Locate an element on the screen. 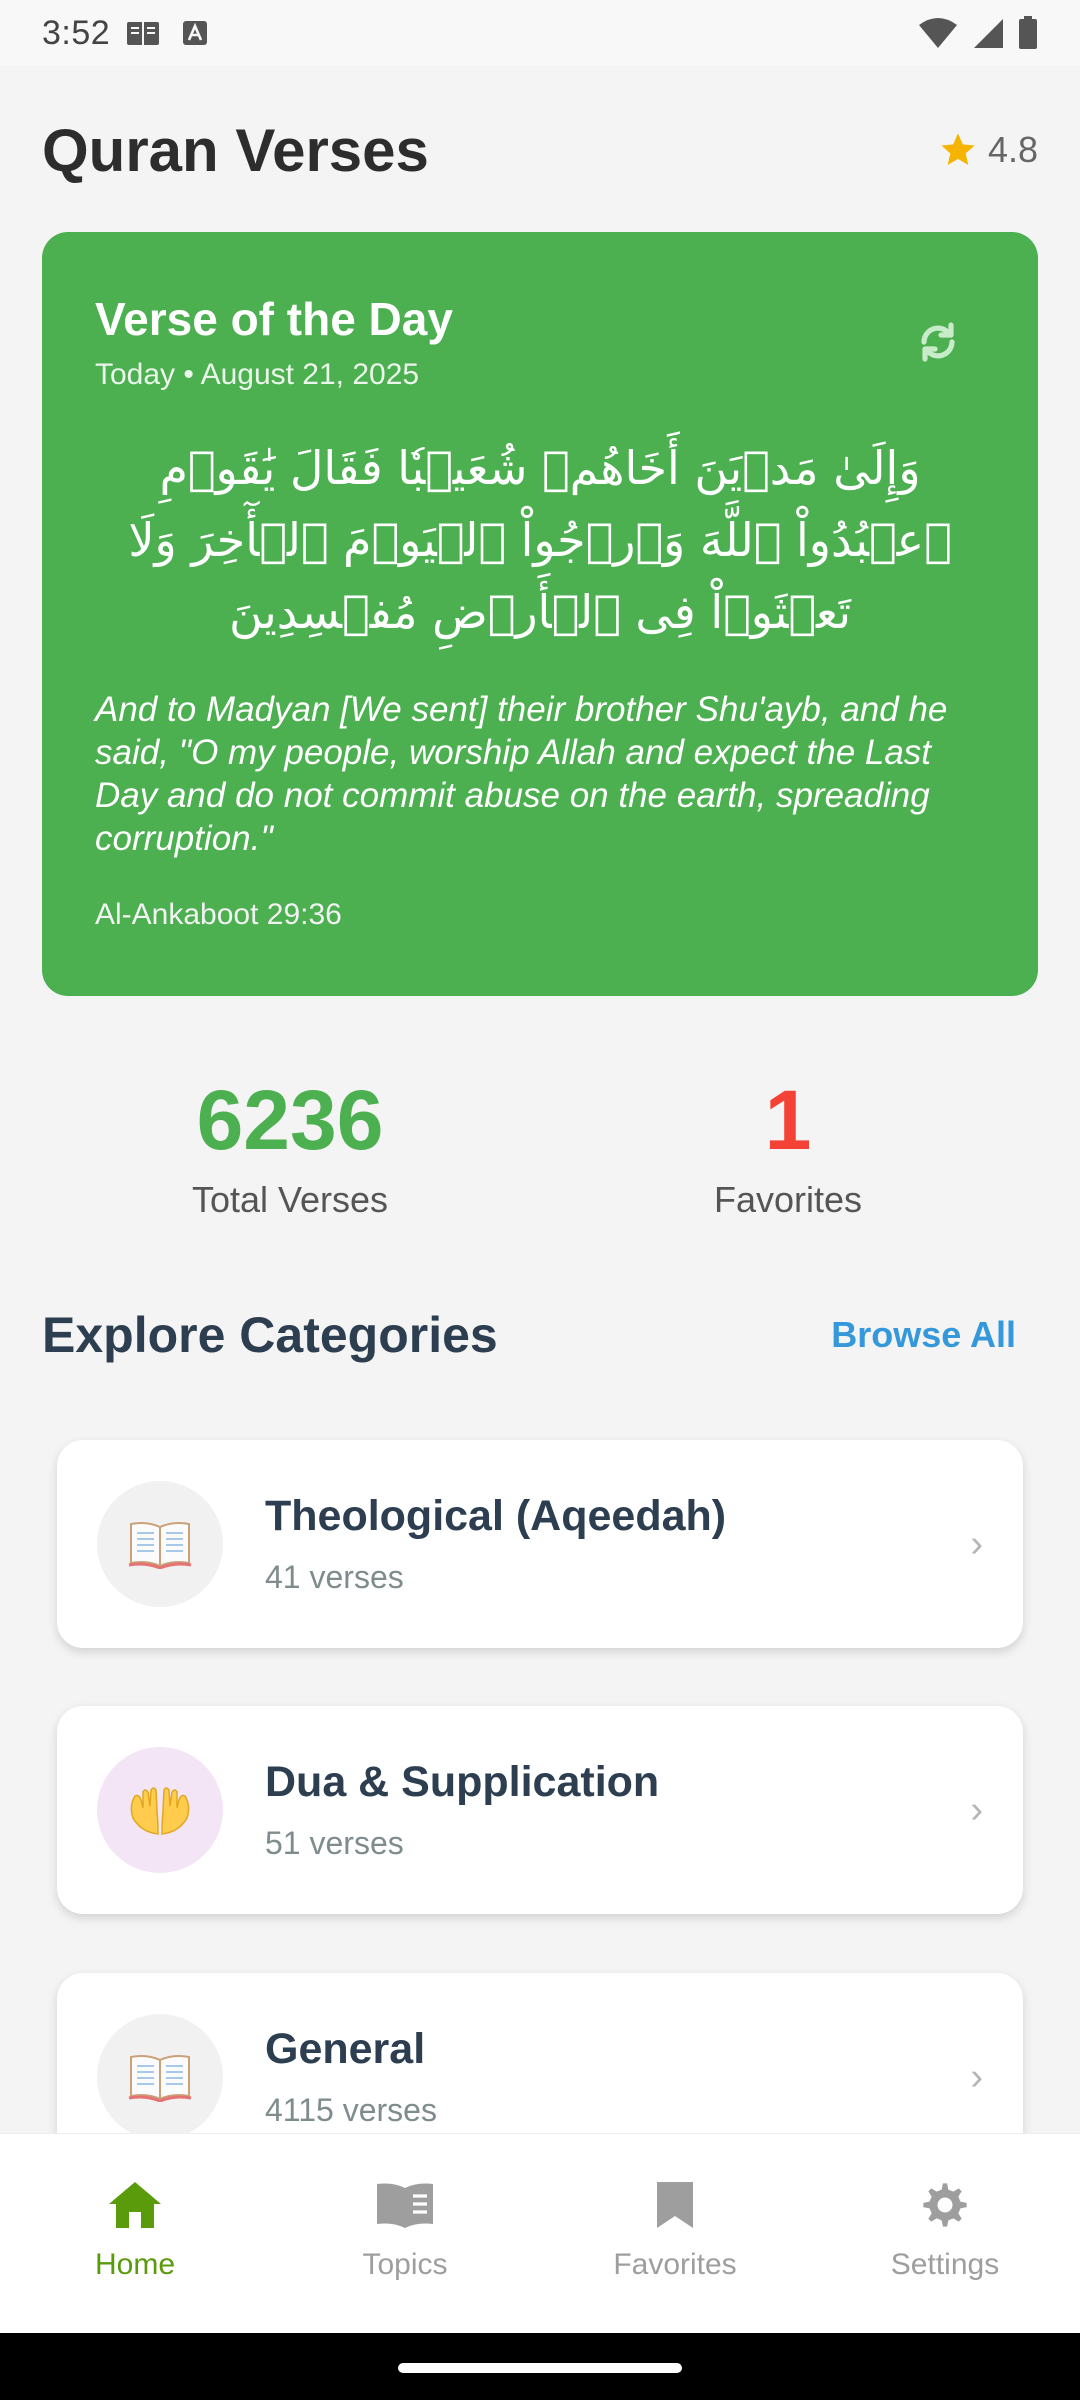  favorites-label: Favorites is located at coordinates (788, 1199).